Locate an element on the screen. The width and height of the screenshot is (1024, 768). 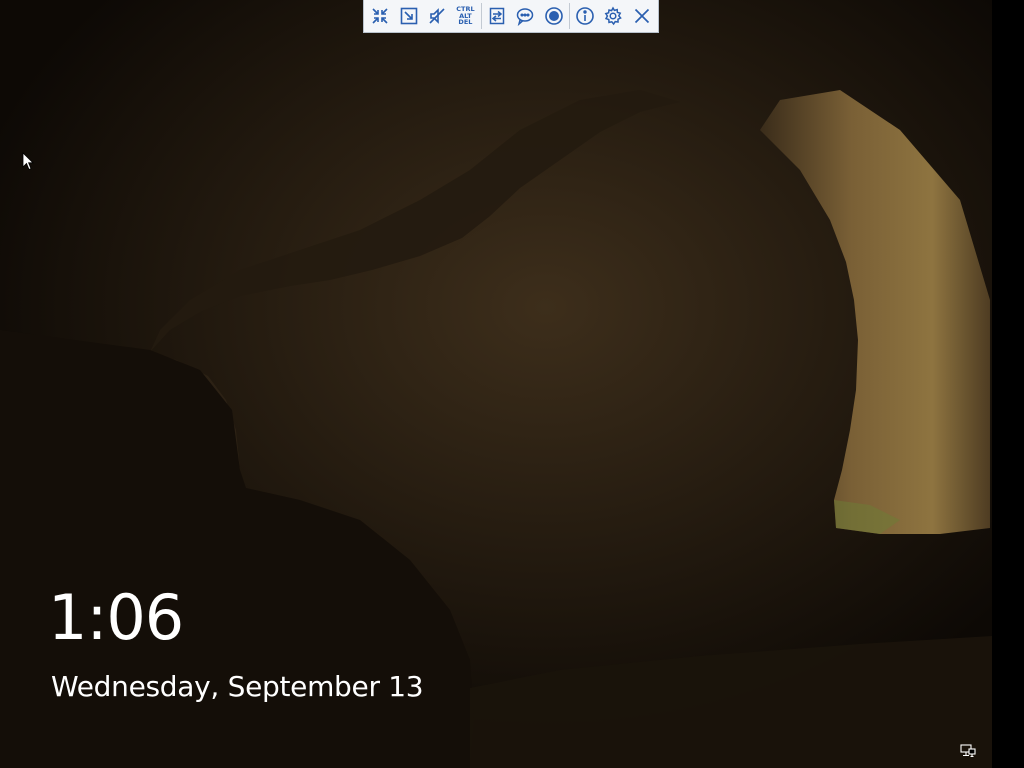
switch-monitor-button is located at coordinates (497, 16).